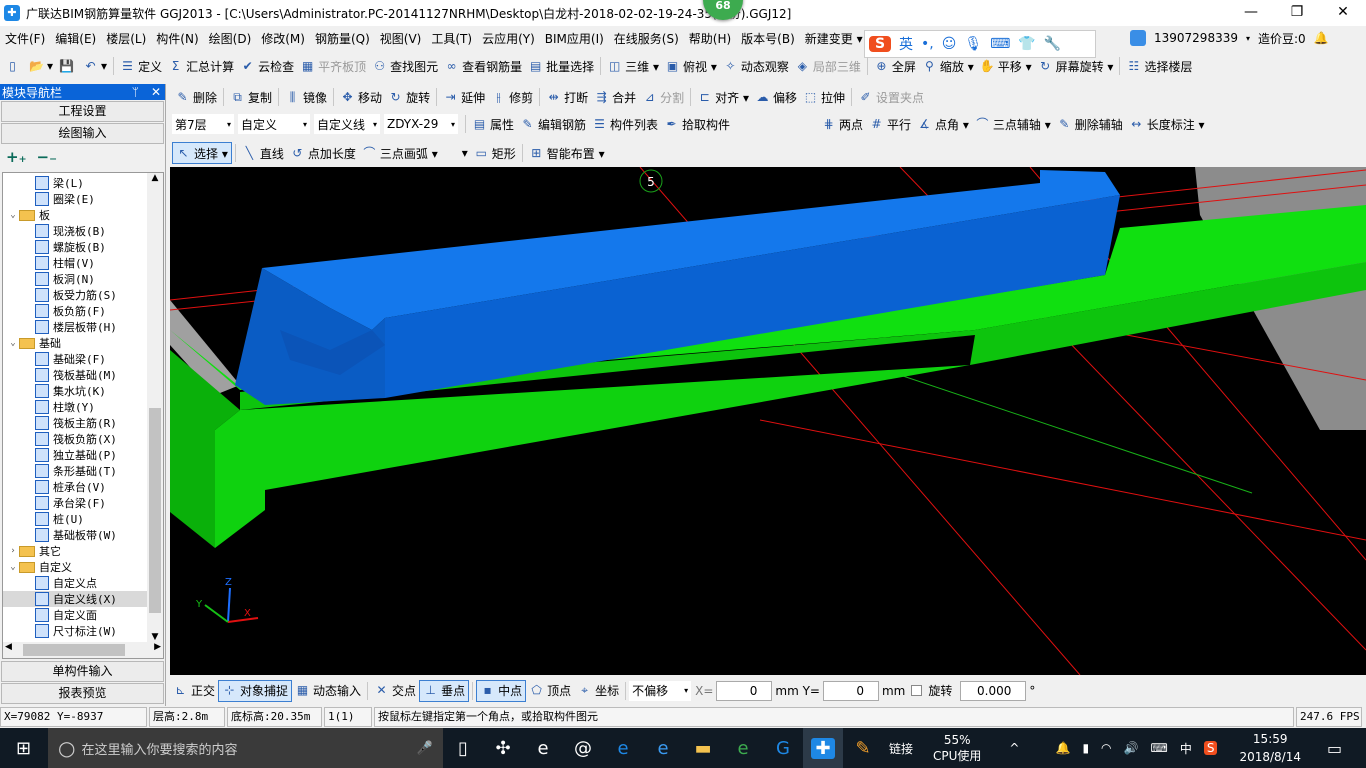 The height and width of the screenshot is (768, 1366). I want to click on user-account: 13907298339, so click(1196, 38).